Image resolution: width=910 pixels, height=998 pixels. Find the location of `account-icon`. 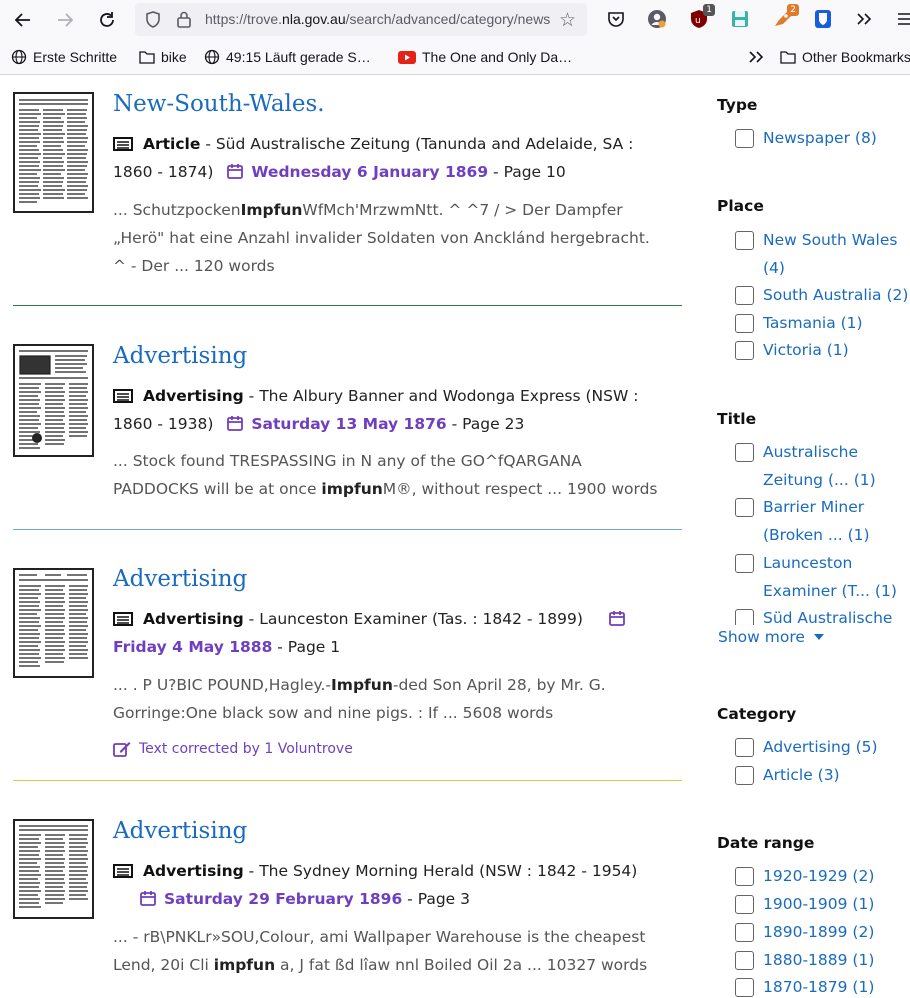

account-icon is located at coordinates (657, 19).